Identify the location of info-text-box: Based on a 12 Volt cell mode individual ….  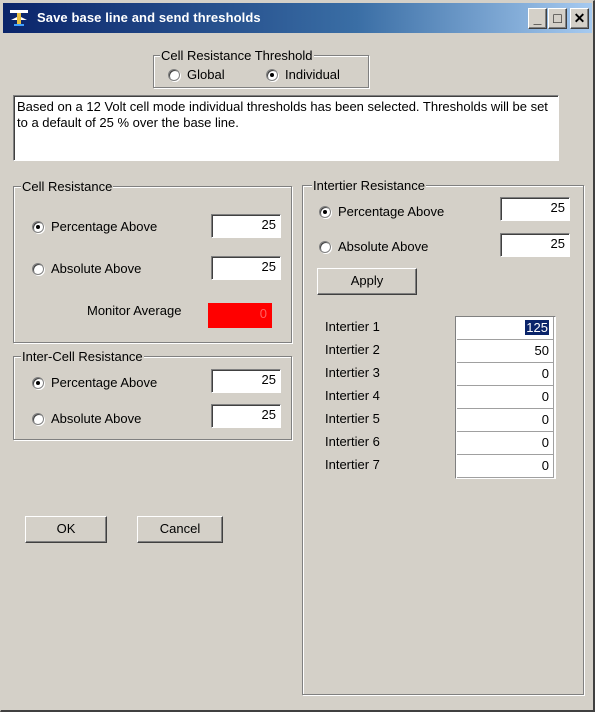
(286, 128).